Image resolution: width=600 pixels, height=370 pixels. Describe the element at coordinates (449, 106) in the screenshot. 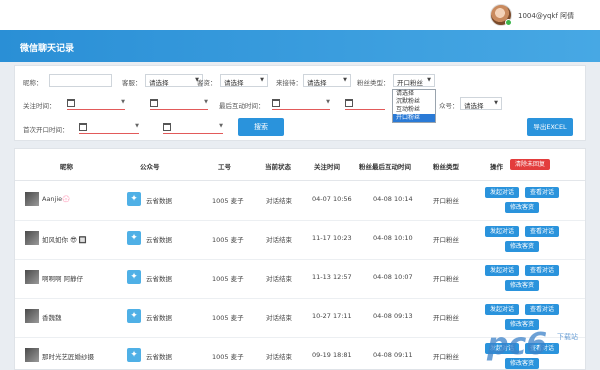

I see `official-account-label: 众号：` at that location.